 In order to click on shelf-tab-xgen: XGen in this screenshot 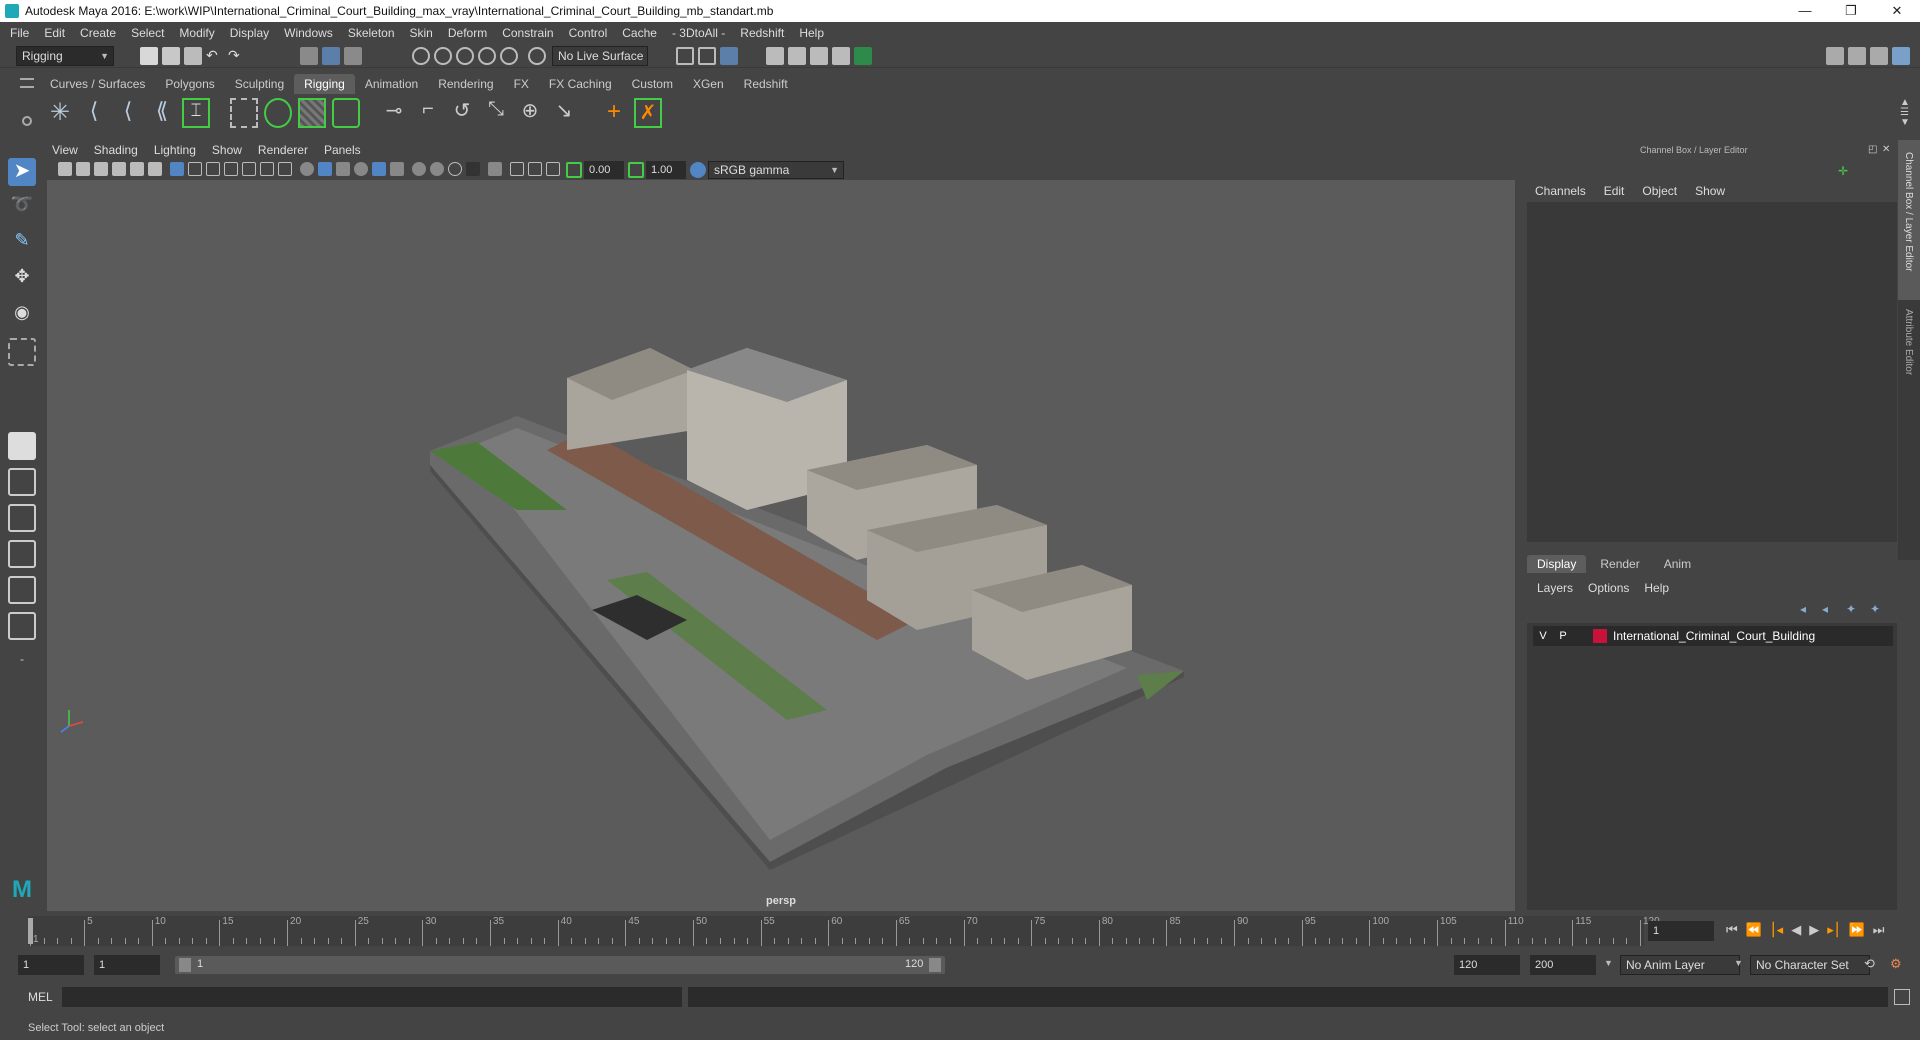, I will do `click(708, 84)`.